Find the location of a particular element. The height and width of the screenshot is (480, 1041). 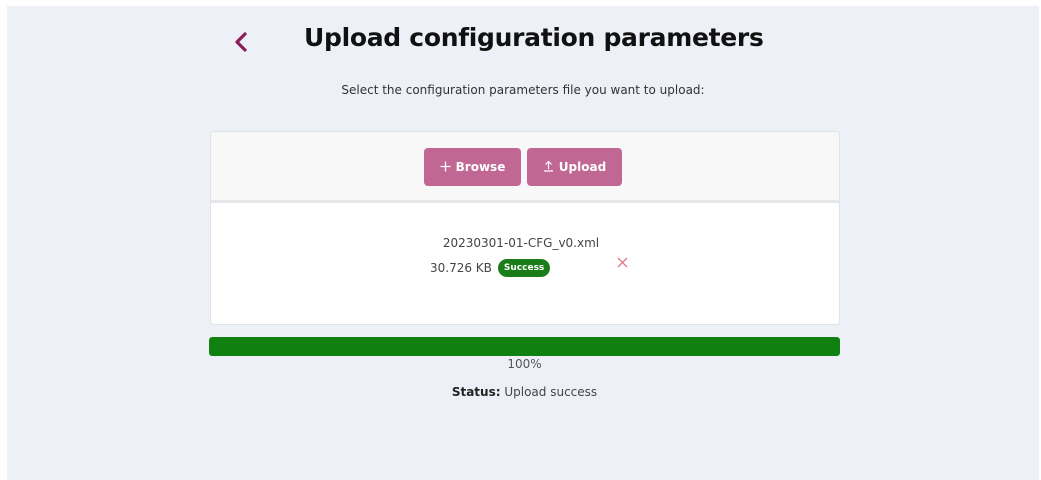

close-icon is located at coordinates (622, 262).